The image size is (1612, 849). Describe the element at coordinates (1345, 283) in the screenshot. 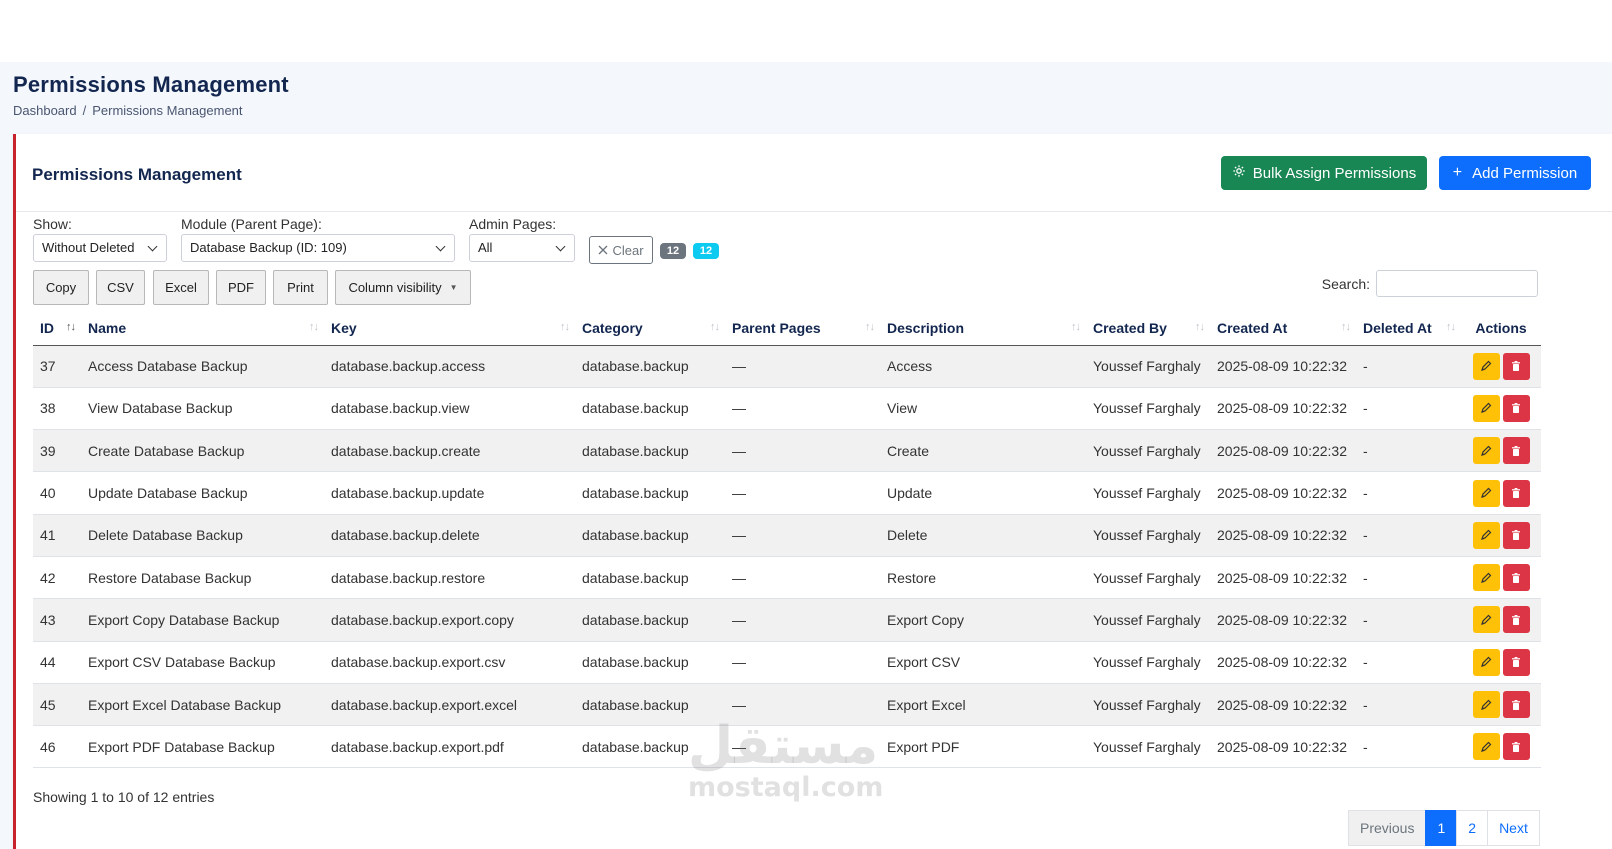

I see `search-label: Search:` at that location.